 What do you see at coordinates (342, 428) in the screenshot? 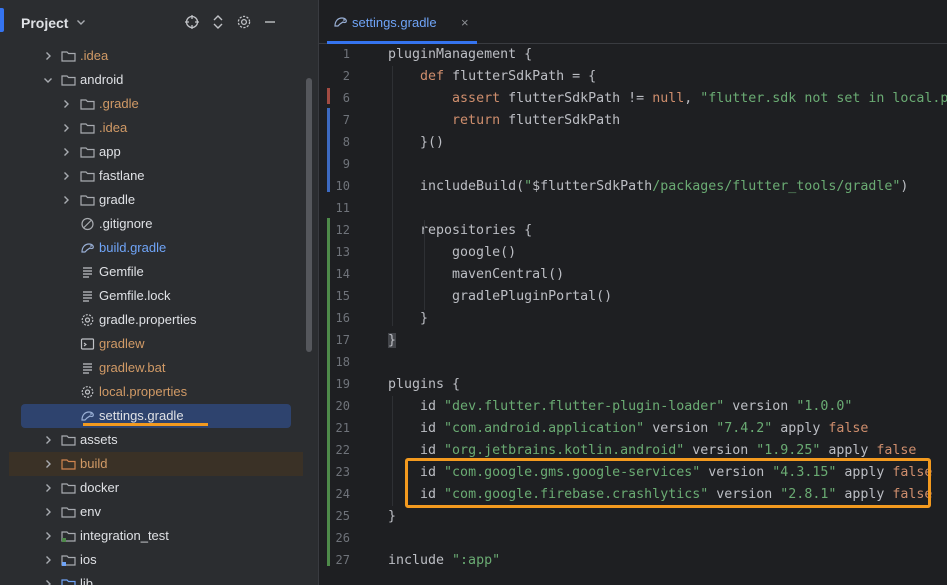
I see `line-number: 21` at bounding box center [342, 428].